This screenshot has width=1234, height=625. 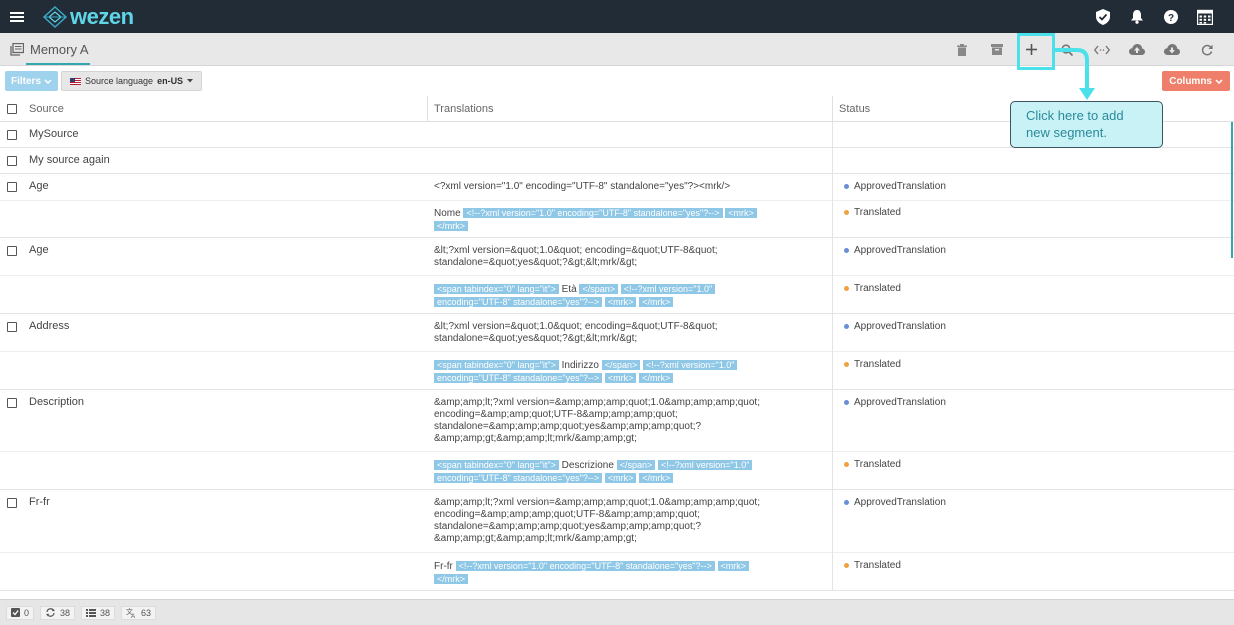 What do you see at coordinates (854, 109) in the screenshot?
I see `column-header-status: Status` at bounding box center [854, 109].